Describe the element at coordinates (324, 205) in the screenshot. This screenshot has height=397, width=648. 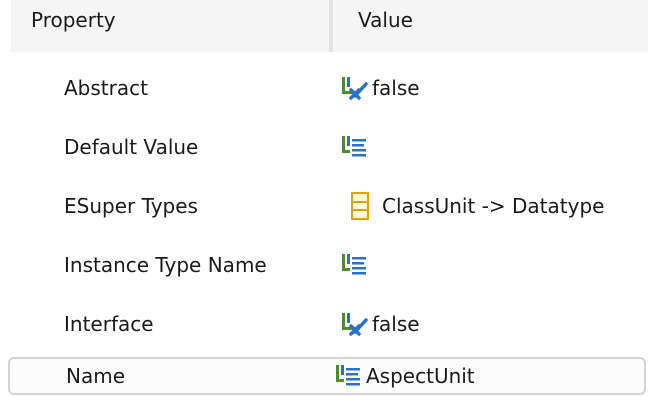
I see `table-row: ESuper Types ClassUnit -> Datatype` at that location.